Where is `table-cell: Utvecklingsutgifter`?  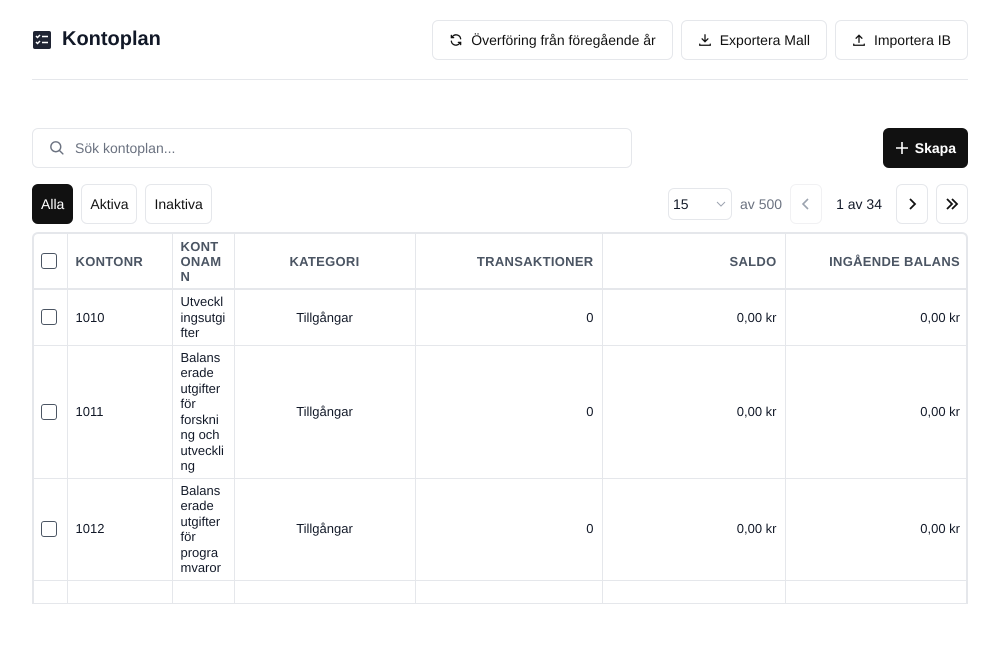 table-cell: Utvecklingsutgifter is located at coordinates (203, 317).